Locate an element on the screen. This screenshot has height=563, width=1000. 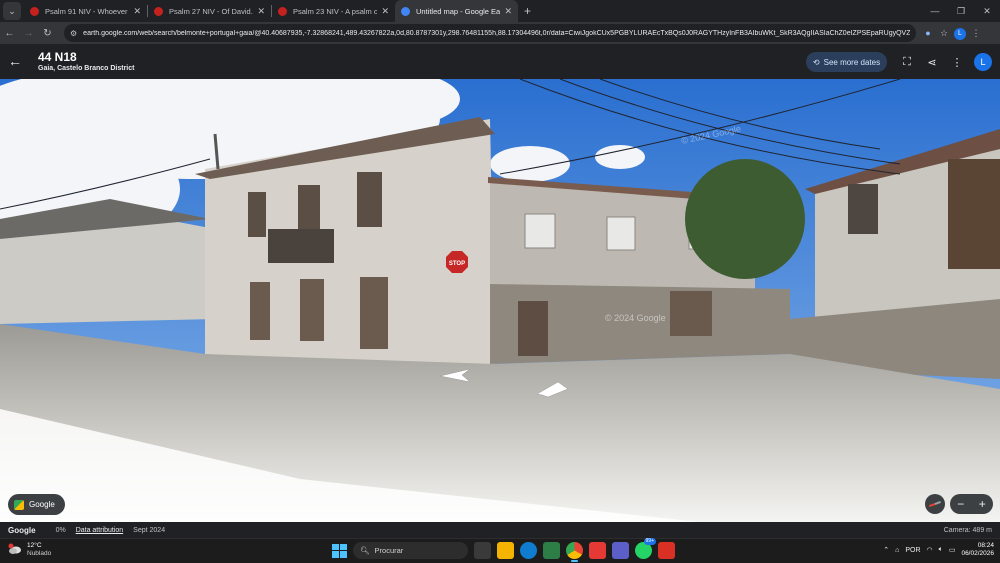
minimize-icon: — is located at coordinates (935, 11).